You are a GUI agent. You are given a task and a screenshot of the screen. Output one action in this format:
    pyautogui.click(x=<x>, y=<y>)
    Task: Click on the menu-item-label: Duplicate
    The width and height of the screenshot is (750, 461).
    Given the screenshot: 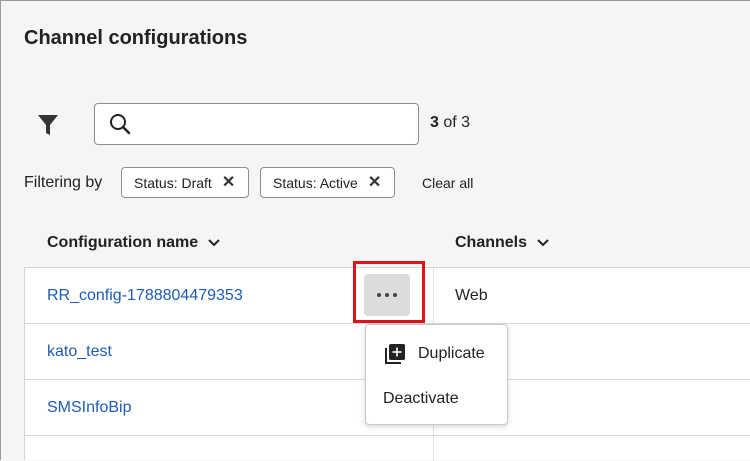 What is the action you would take?
    pyautogui.click(x=451, y=353)
    